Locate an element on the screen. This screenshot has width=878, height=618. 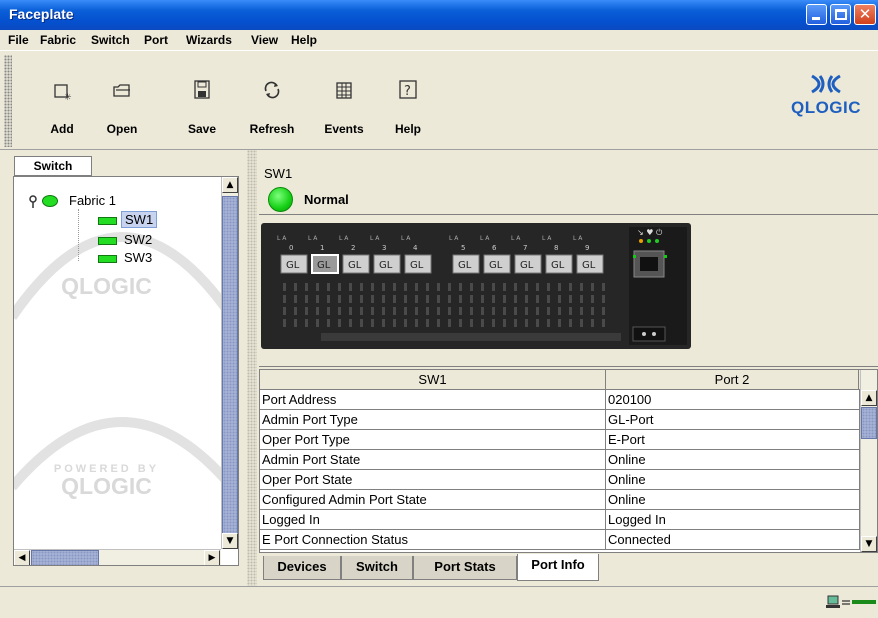
property-value-cell: Connected is located at coordinates (733, 540).